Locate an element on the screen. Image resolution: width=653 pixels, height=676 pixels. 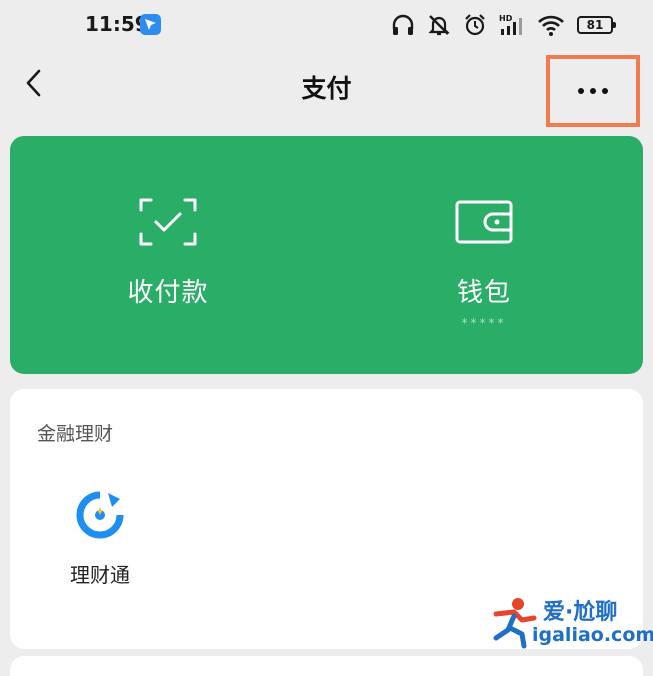
wallet-label: 钱包 is located at coordinates (483, 293).